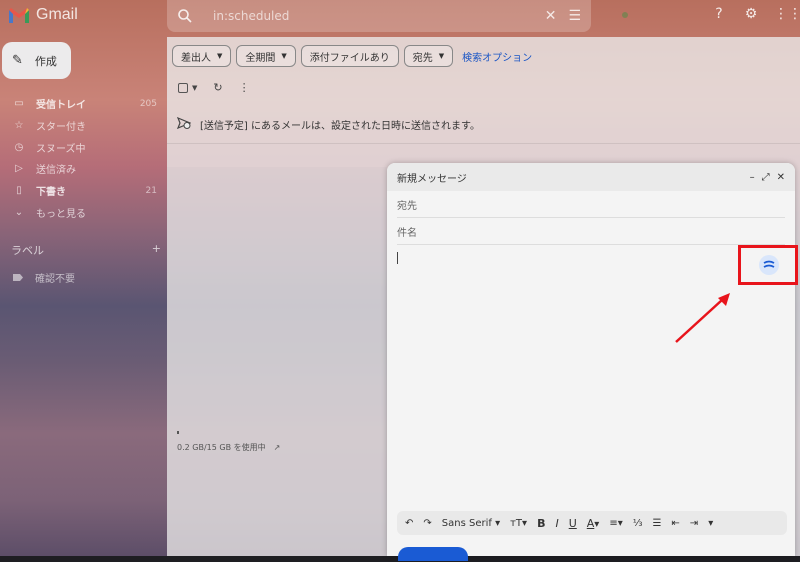 This screenshot has height=562, width=800. I want to click on bulleted-list-icon: ☰, so click(656, 523).